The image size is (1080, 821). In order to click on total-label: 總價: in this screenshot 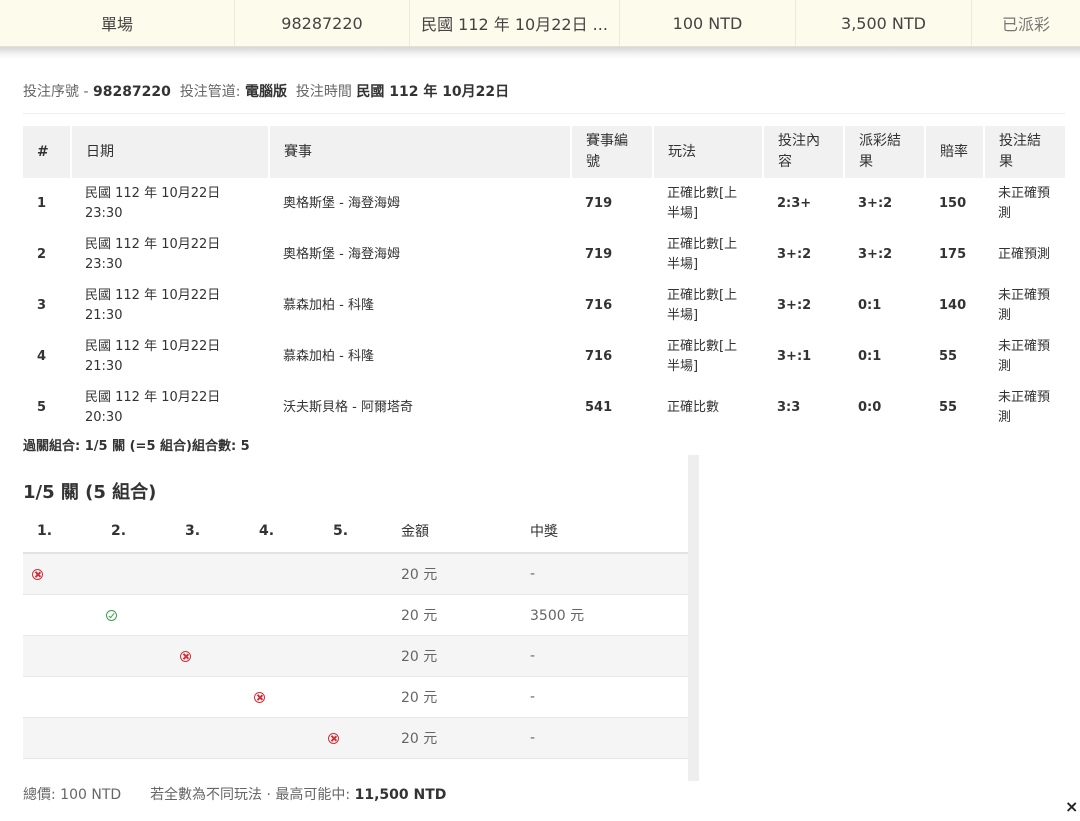, I will do `click(39, 795)`.